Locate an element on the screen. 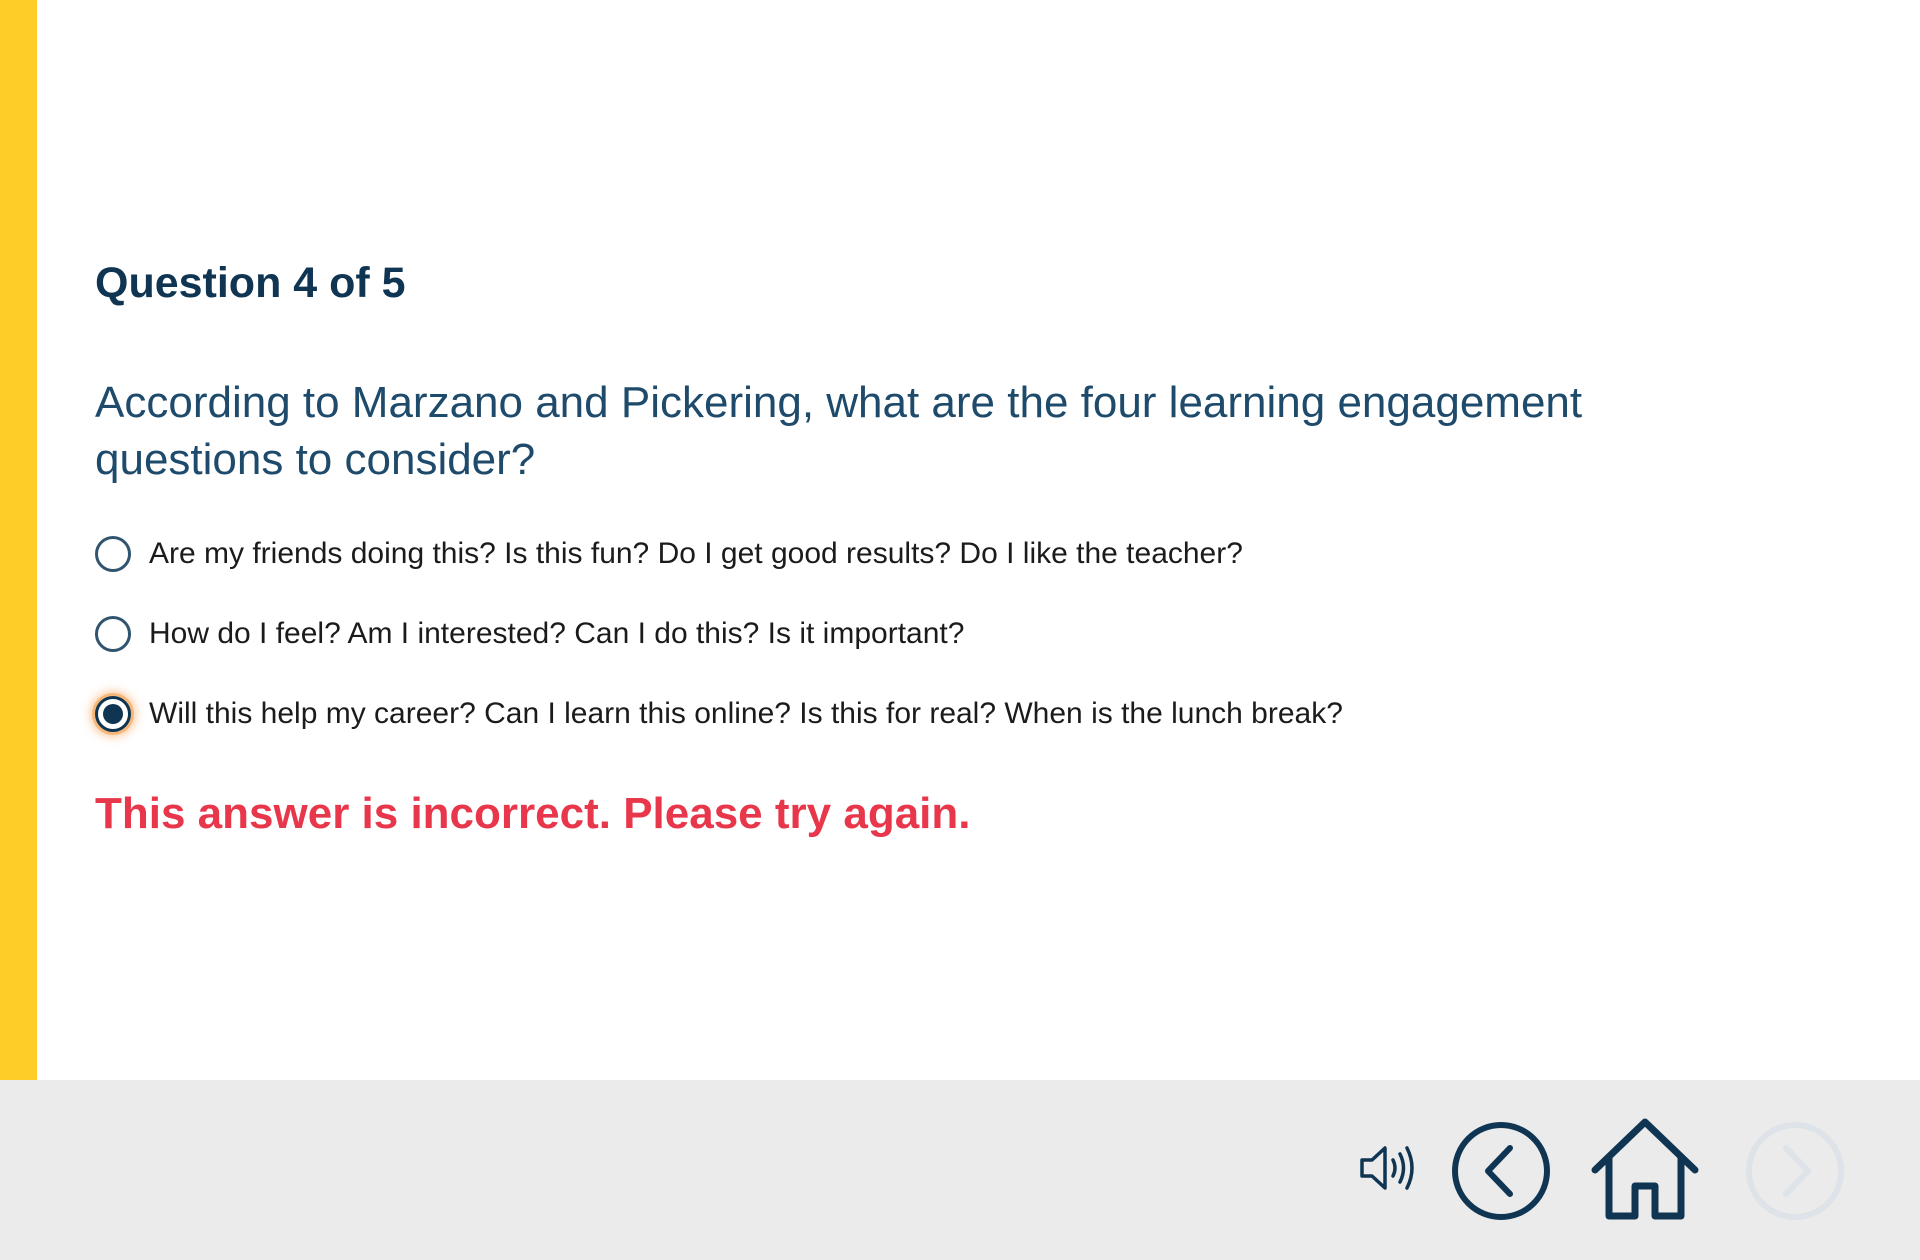 Image resolution: width=1920 pixels, height=1260 pixels. footer-controls is located at coordinates (960, 1170).